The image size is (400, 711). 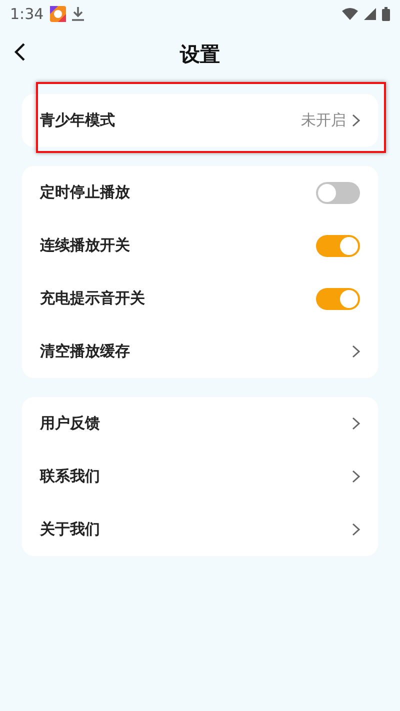 What do you see at coordinates (85, 245) in the screenshot?
I see `setting-label: 连续播放开关` at bounding box center [85, 245].